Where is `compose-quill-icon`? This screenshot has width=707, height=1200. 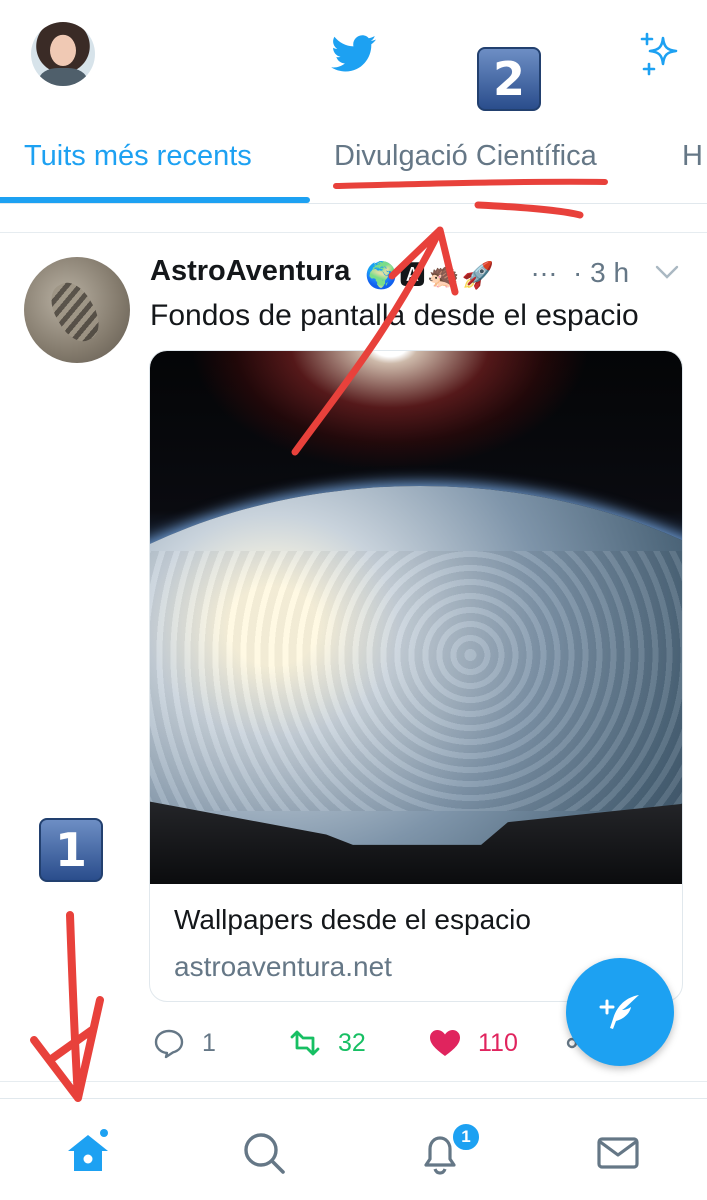 compose-quill-icon is located at coordinates (619, 1012).